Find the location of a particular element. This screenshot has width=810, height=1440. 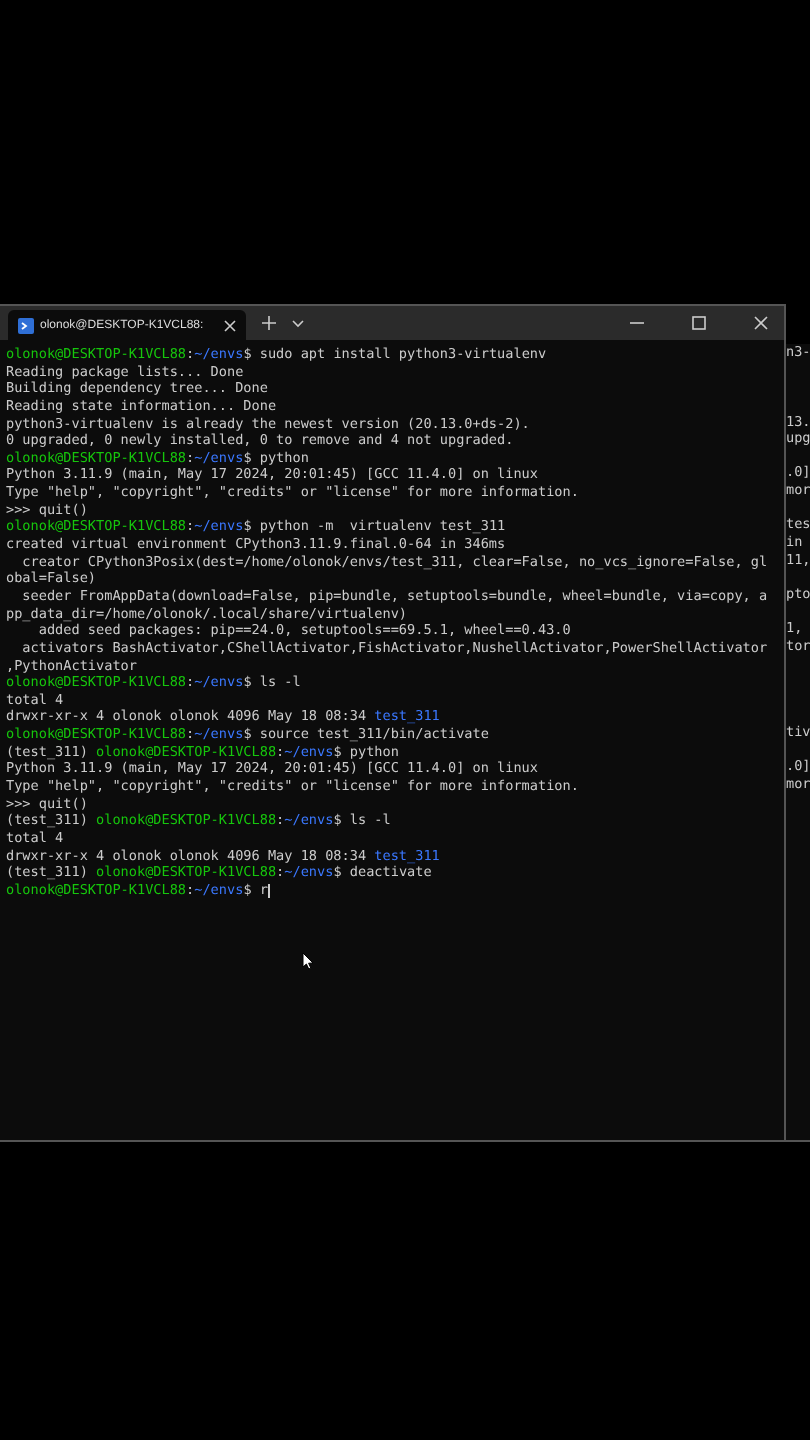

mouse-pointer-icon is located at coordinates (308, 961).